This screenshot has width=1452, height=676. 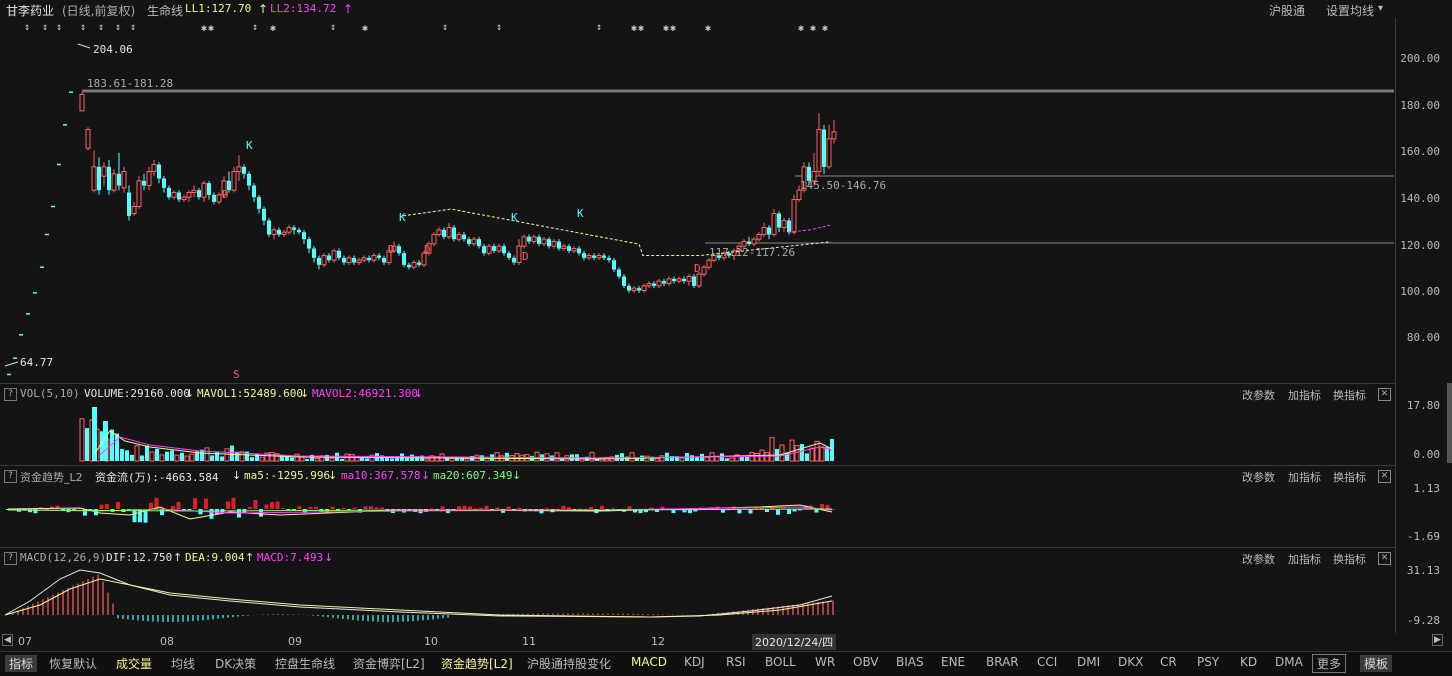 What do you see at coordinates (649, 662) in the screenshot?
I see `tab-10: MACD` at bounding box center [649, 662].